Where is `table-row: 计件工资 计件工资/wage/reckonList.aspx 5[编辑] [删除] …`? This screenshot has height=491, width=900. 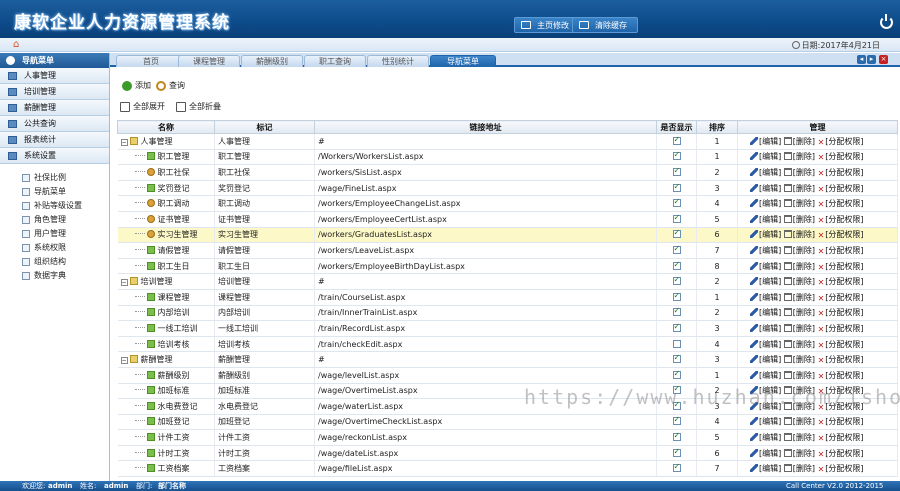
table-row: 计件工资 计件工资/wage/reckonList.aspx 5[编辑] [删除] … is located at coordinates (507, 437).